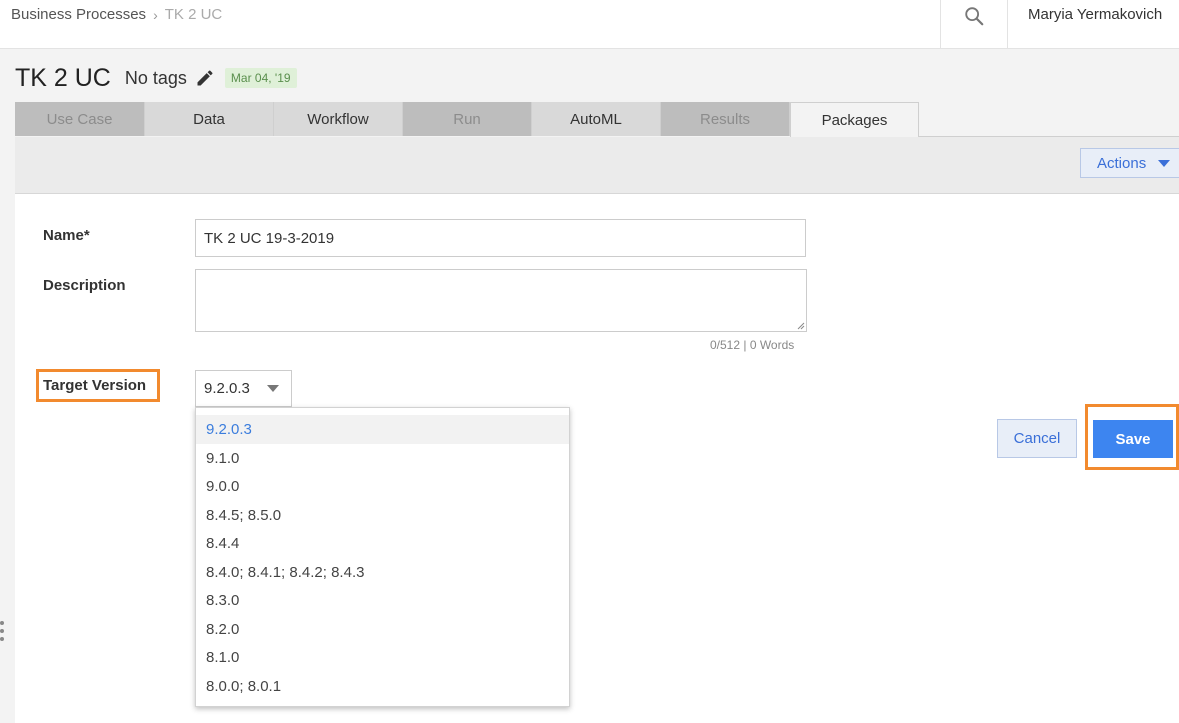 The width and height of the screenshot is (1179, 723). Describe the element at coordinates (1037, 438) in the screenshot. I see `cancel-button: Cancel` at that location.